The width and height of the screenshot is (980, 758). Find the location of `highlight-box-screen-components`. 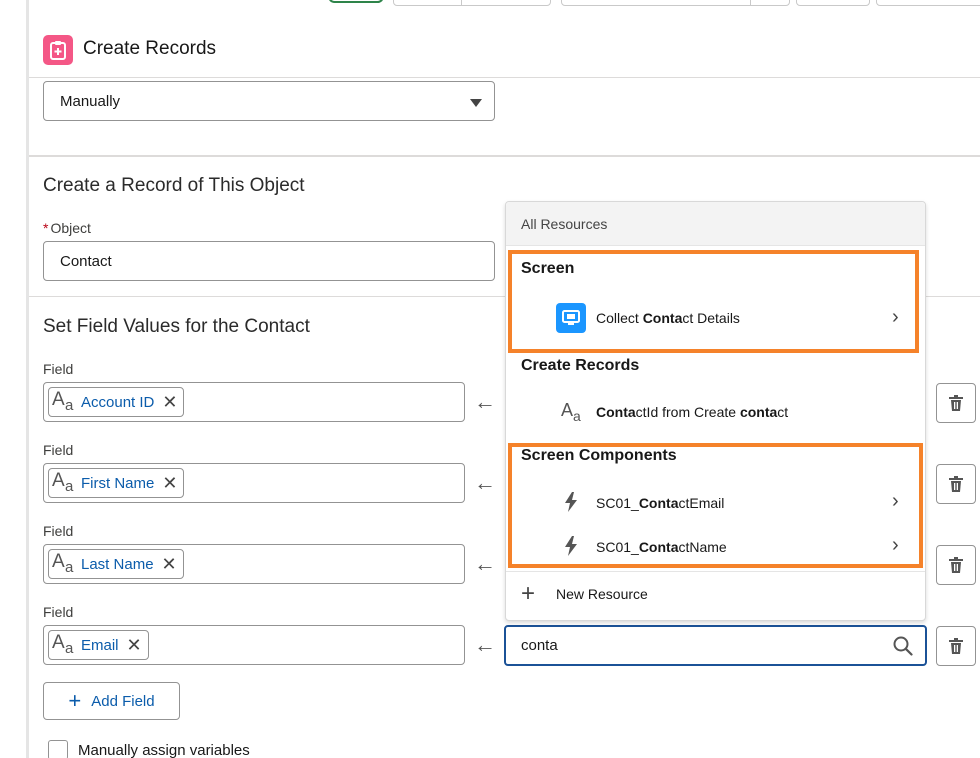

highlight-box-screen-components is located at coordinates (715, 505).